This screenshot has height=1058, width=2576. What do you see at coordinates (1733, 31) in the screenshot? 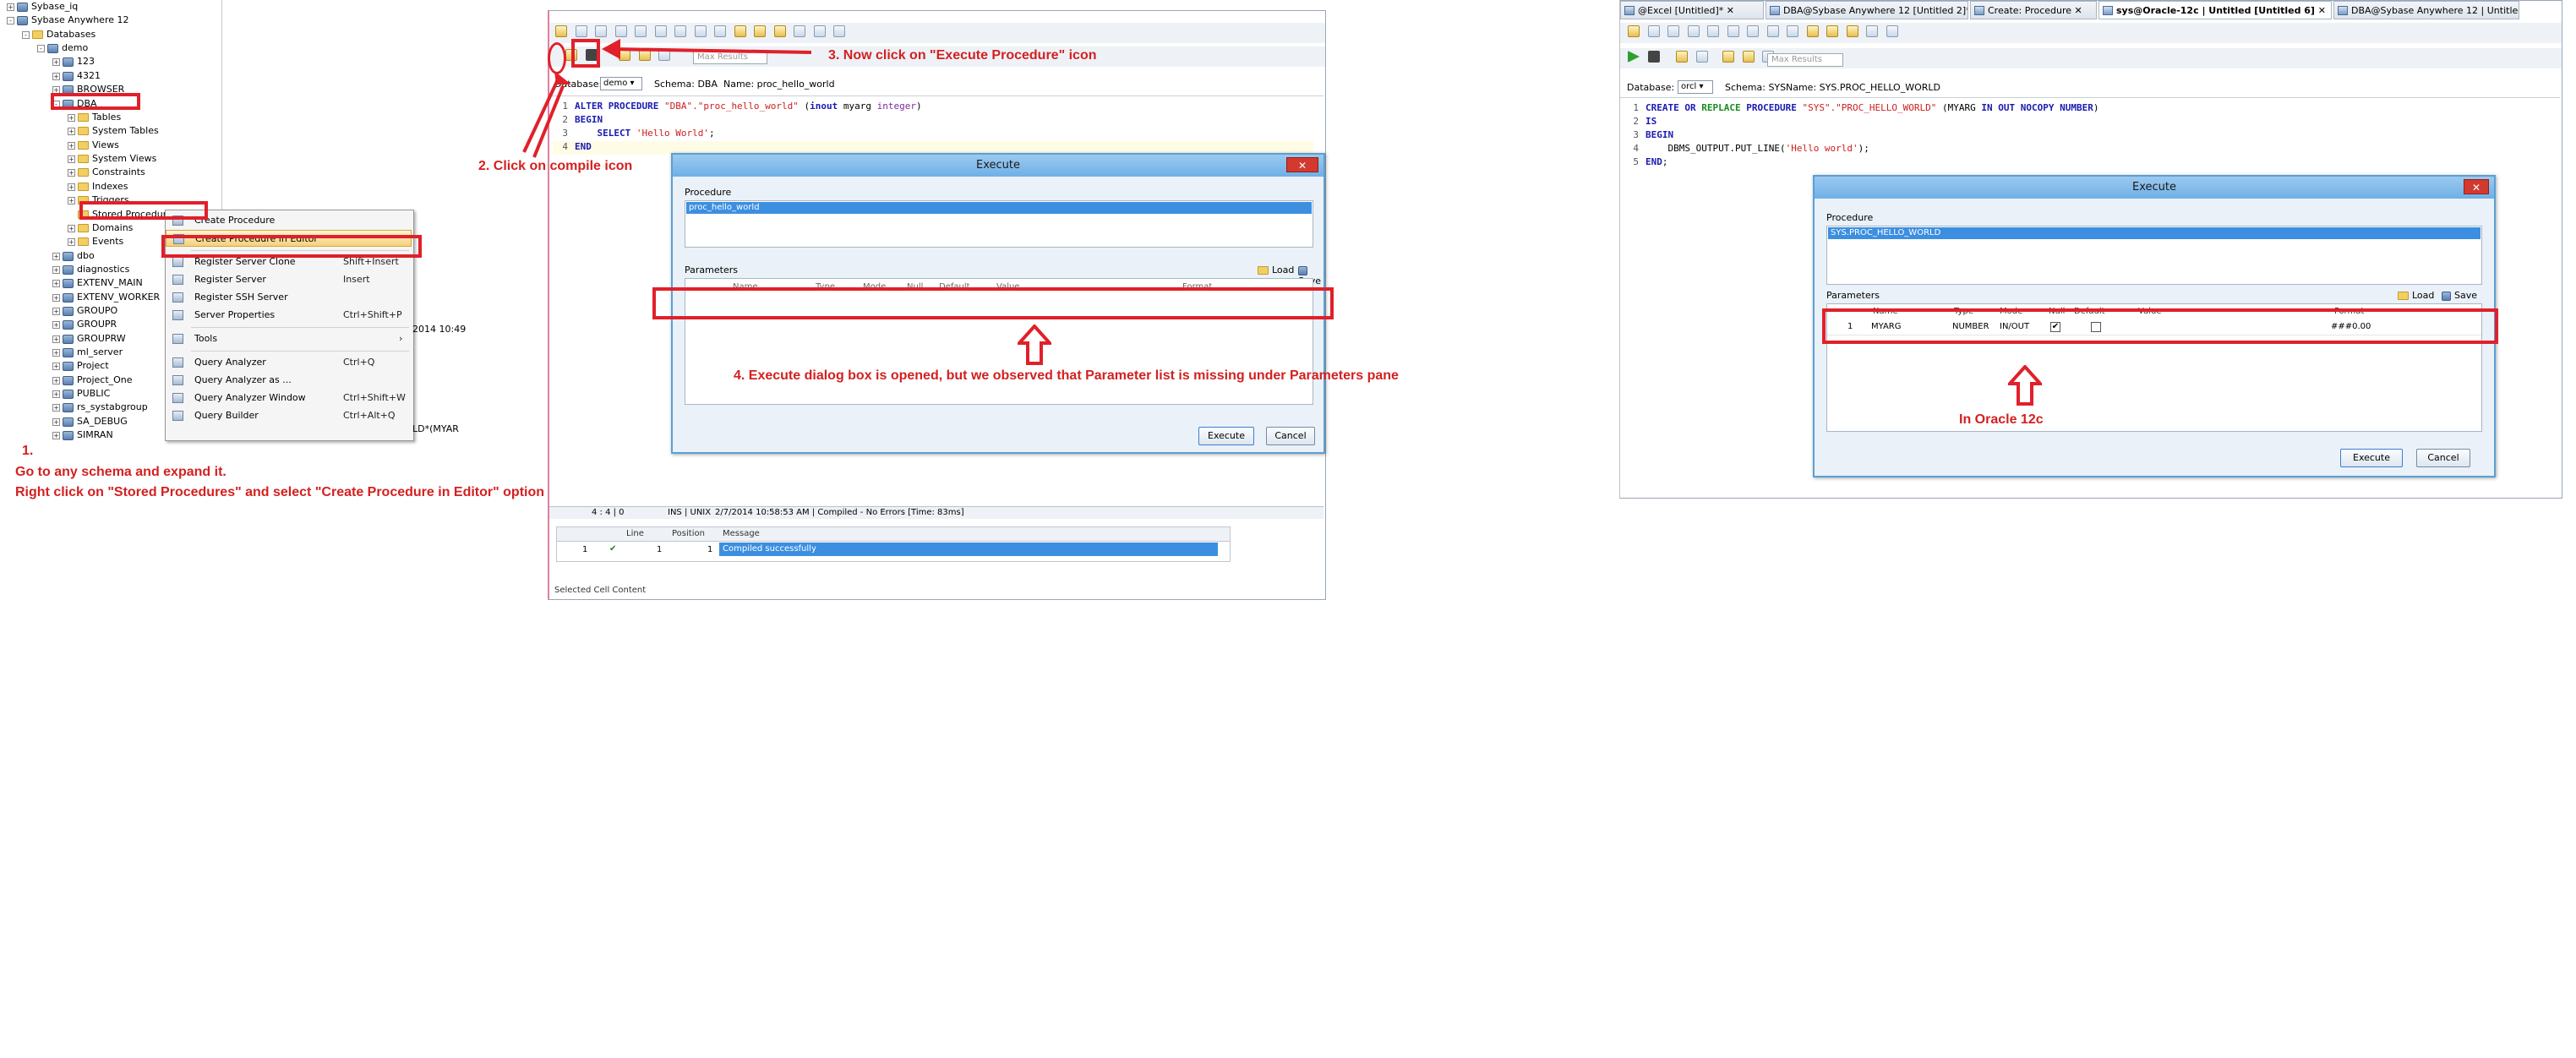
I see `print-icon` at bounding box center [1733, 31].